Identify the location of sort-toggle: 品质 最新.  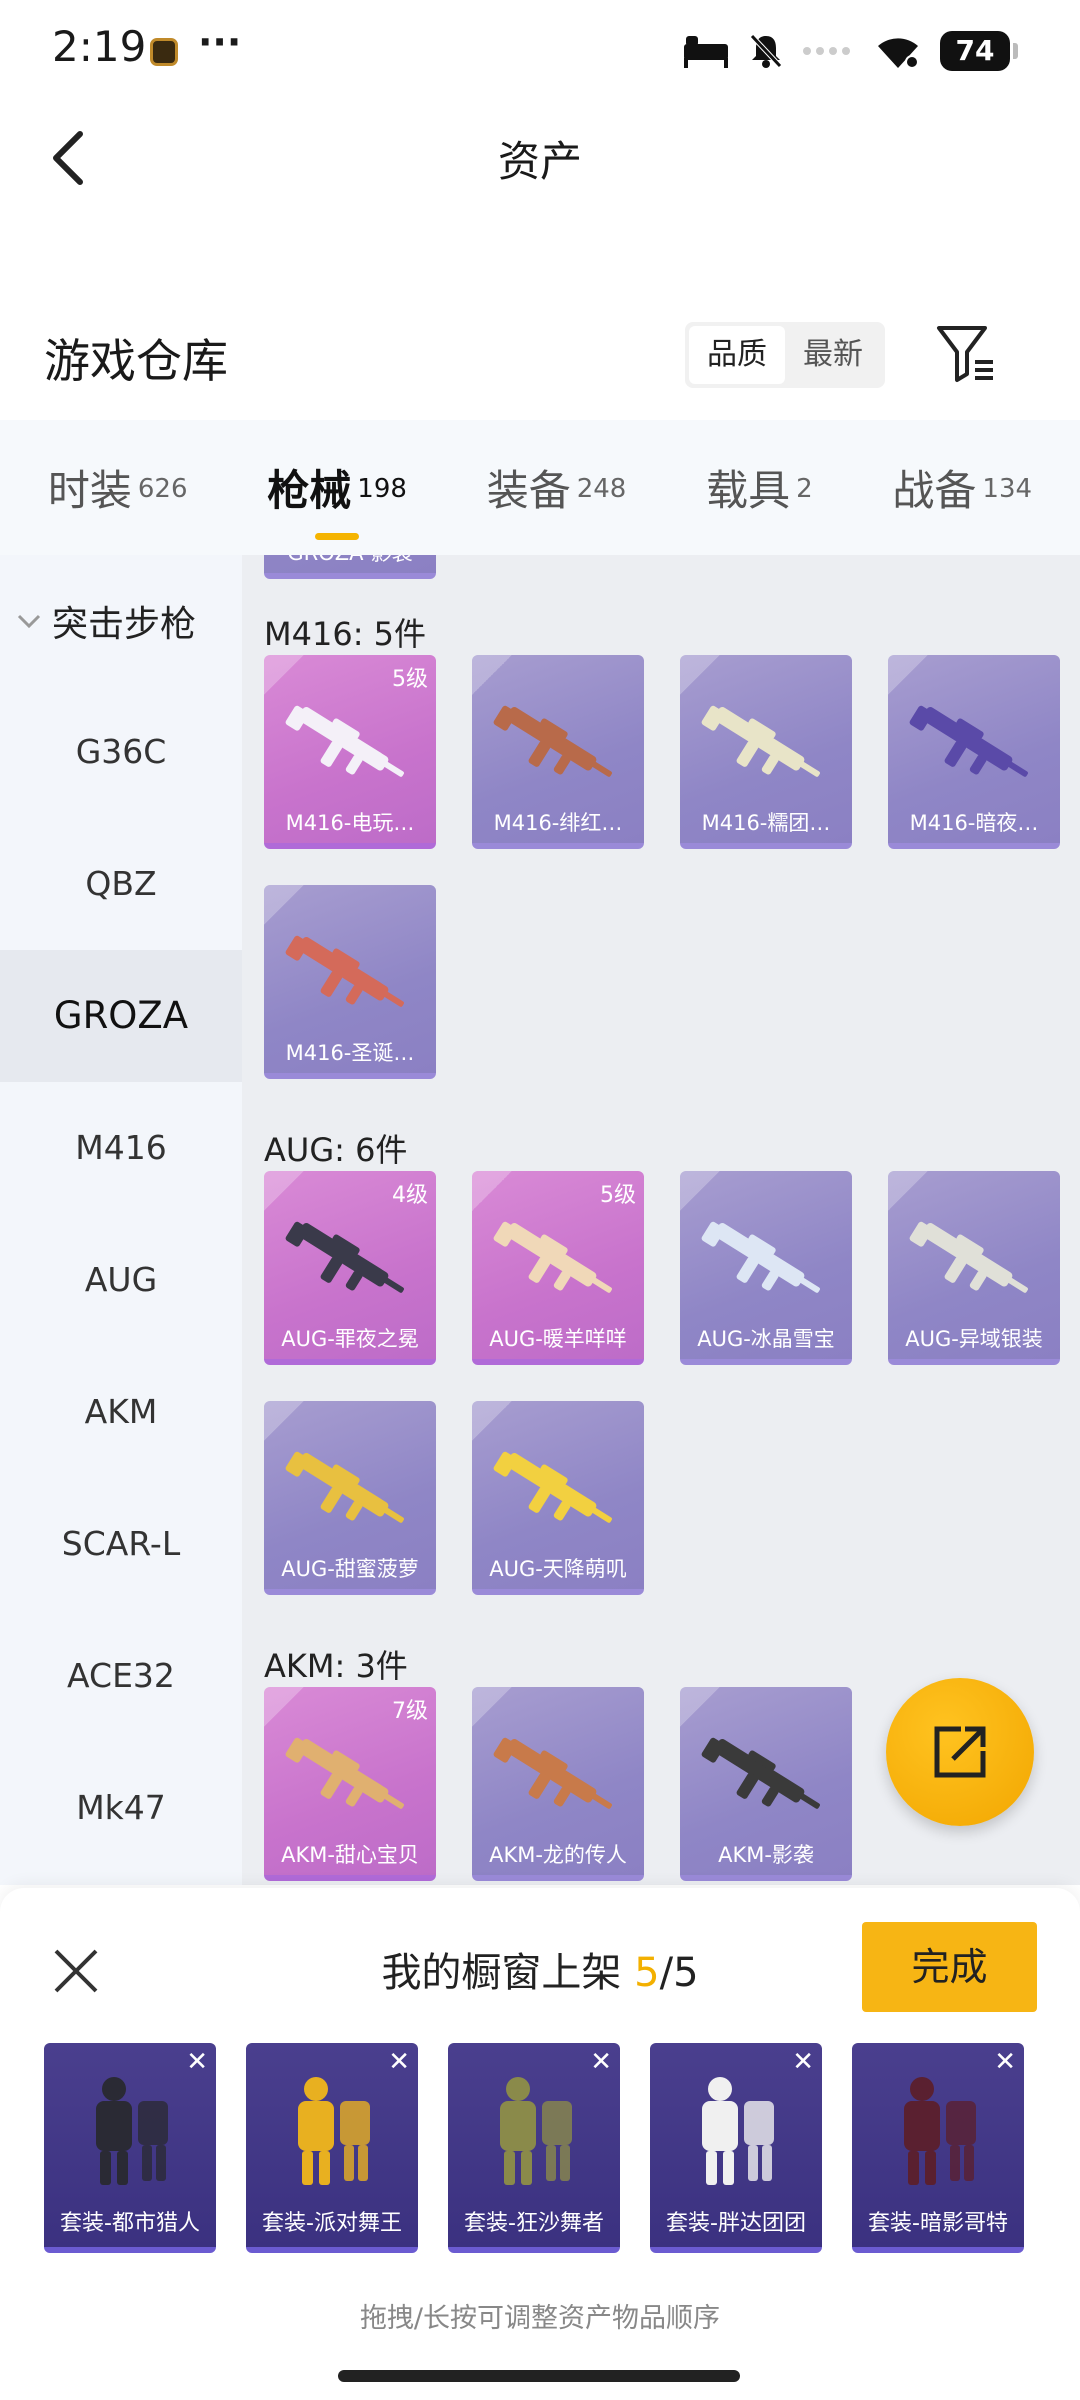
(785, 355).